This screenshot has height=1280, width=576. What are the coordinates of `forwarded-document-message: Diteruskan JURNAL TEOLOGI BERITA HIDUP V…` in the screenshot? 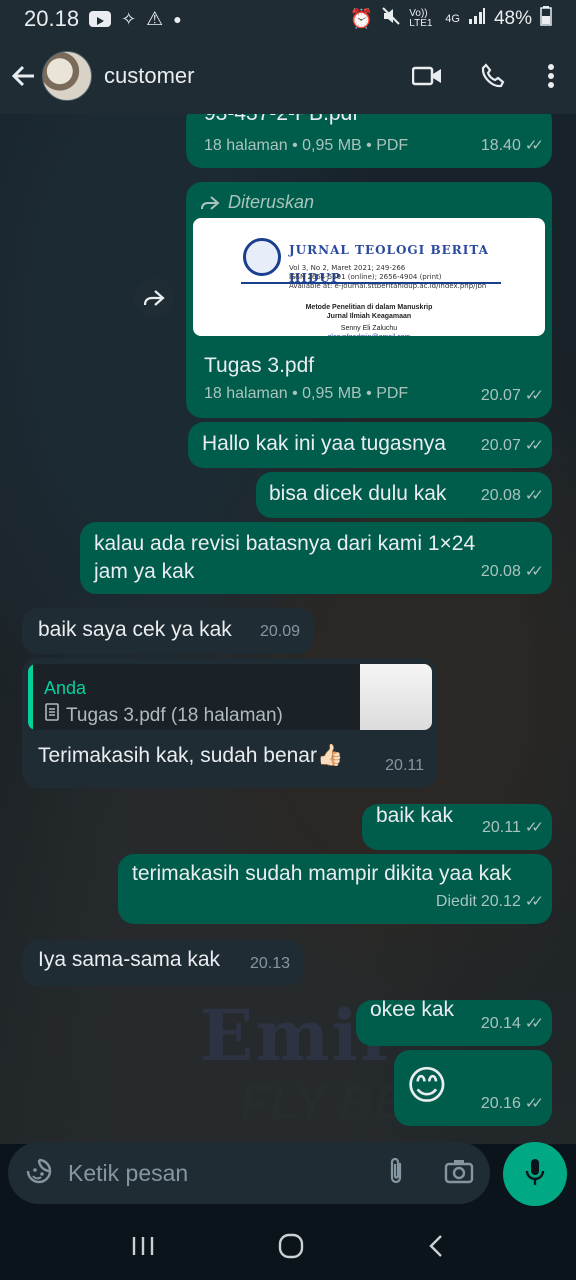 It's located at (369, 300).